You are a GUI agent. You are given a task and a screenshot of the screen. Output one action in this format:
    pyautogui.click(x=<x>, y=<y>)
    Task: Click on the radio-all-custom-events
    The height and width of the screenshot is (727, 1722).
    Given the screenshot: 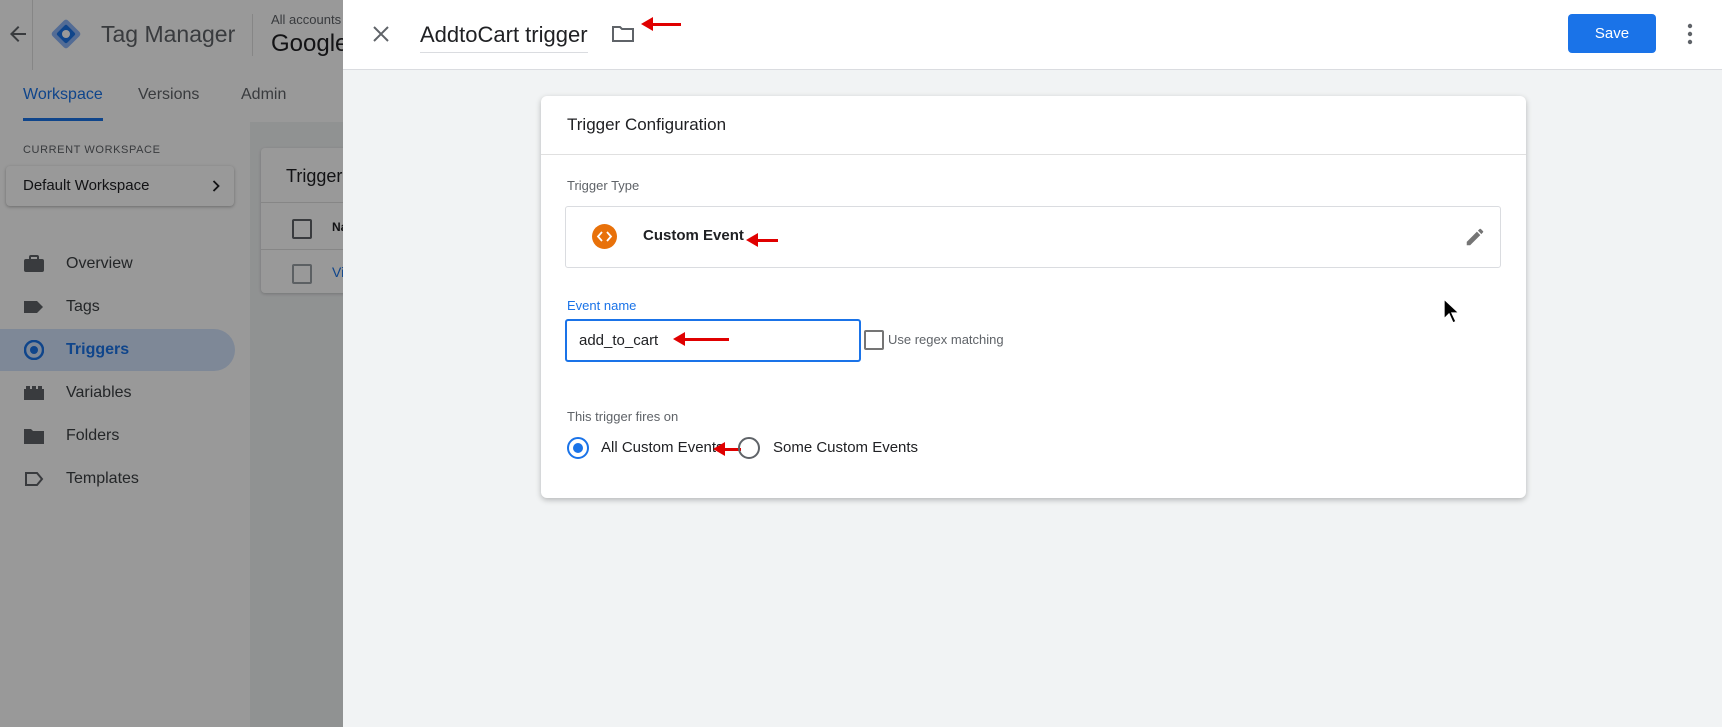 What is the action you would take?
    pyautogui.click(x=578, y=448)
    